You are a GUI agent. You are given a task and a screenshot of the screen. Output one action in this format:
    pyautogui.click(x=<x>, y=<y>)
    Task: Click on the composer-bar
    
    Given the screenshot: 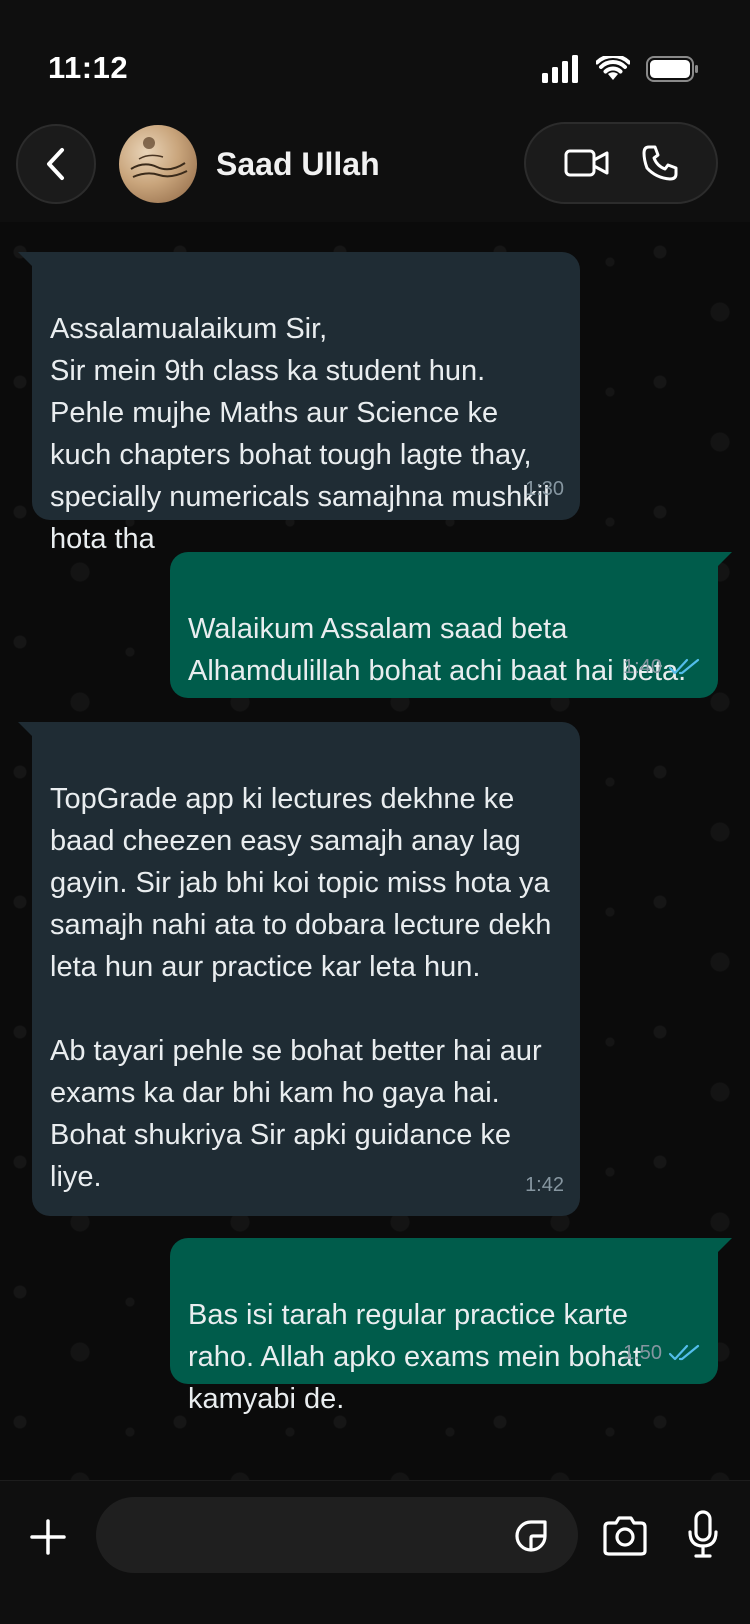 What is the action you would take?
    pyautogui.click(x=375, y=1552)
    